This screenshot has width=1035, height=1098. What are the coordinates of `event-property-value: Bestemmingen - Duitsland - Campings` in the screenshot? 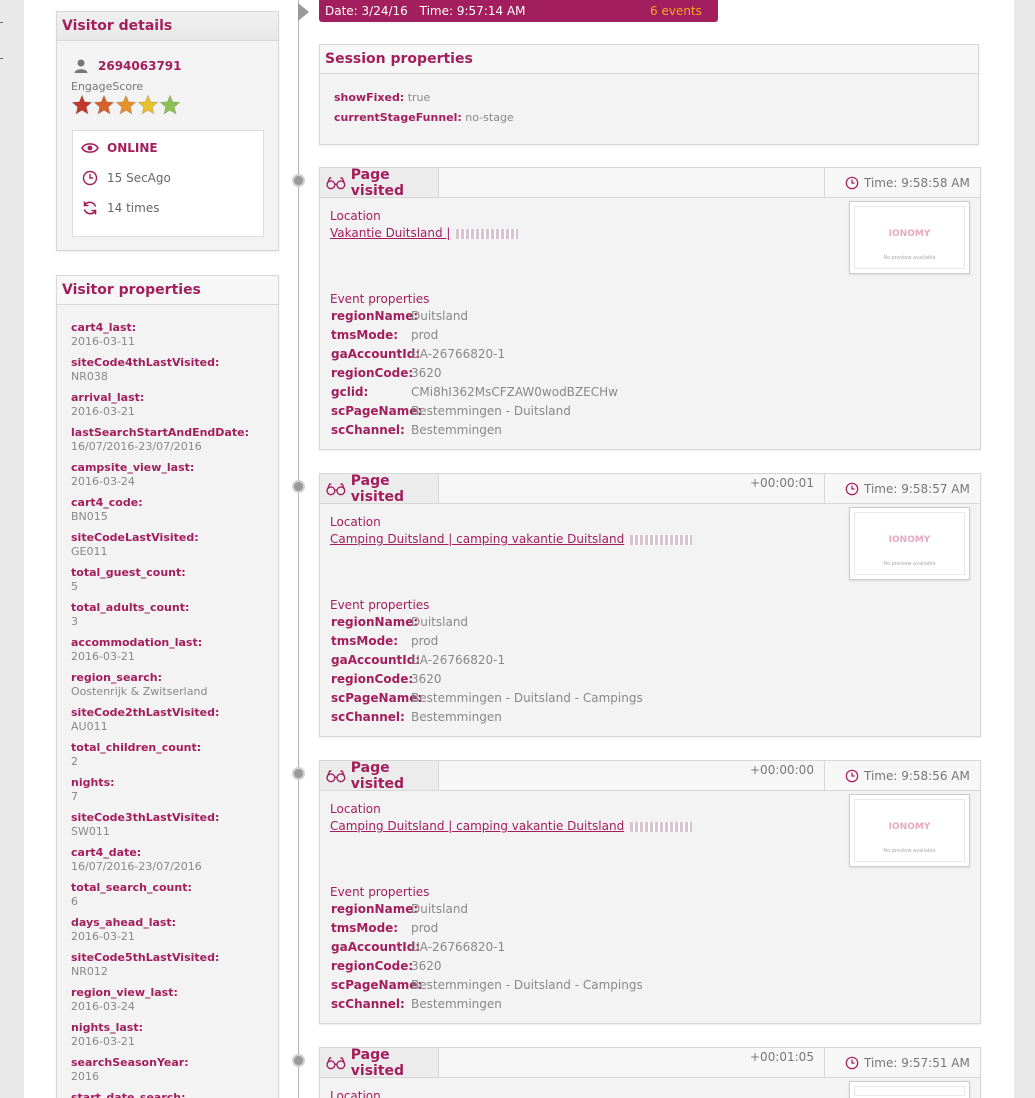 It's located at (527, 698).